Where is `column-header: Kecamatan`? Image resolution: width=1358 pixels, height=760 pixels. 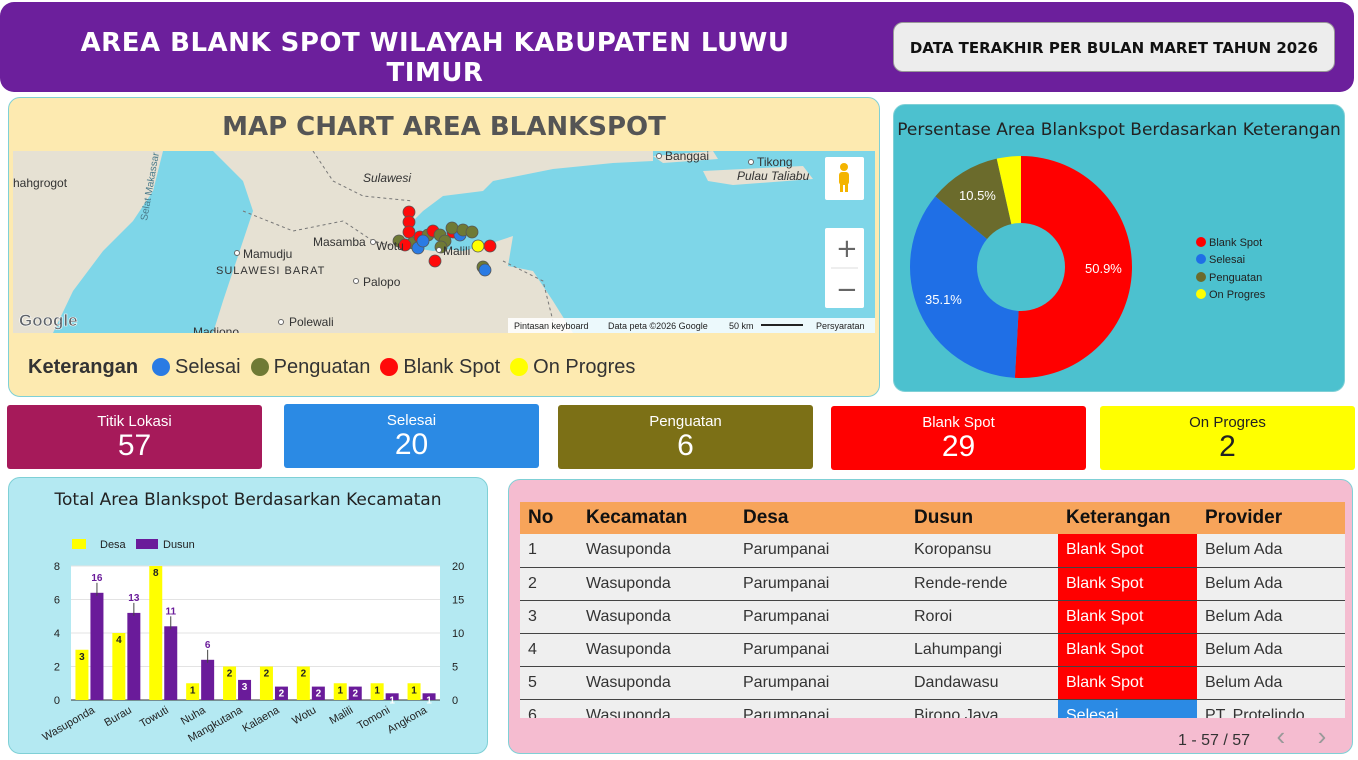
column-header: Kecamatan is located at coordinates (656, 518).